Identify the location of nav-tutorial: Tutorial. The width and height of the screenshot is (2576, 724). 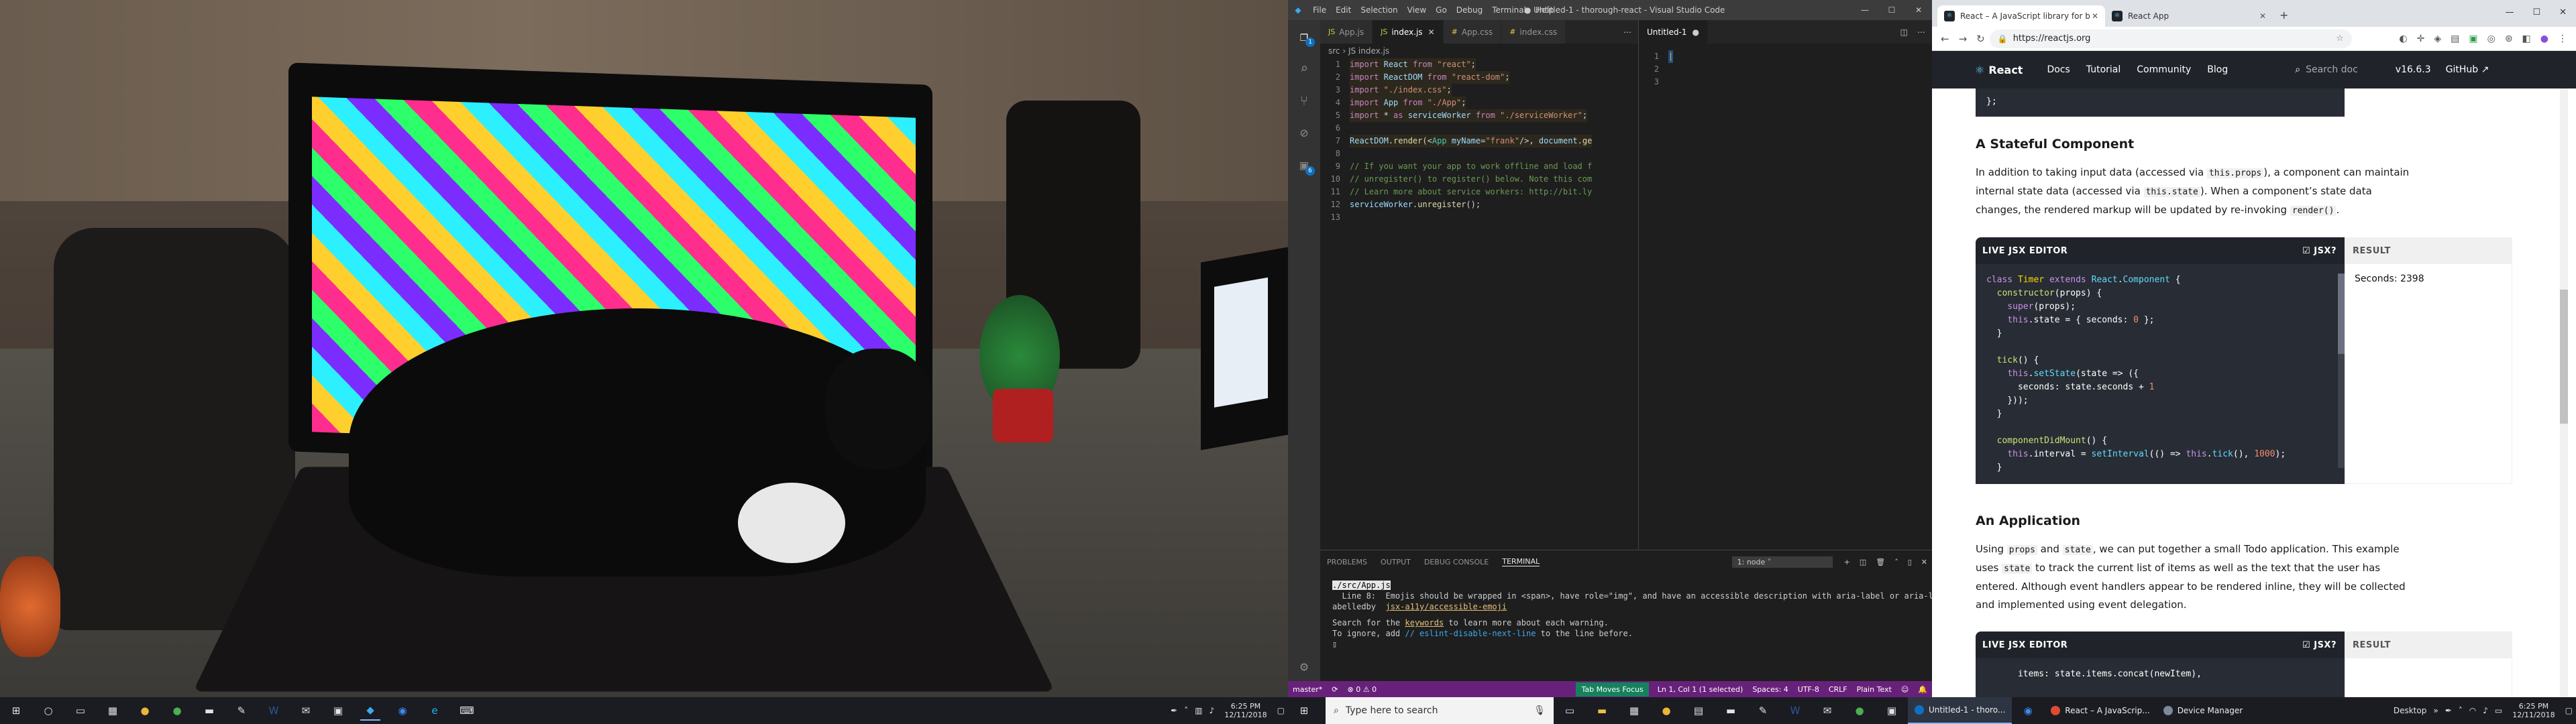
(2103, 69).